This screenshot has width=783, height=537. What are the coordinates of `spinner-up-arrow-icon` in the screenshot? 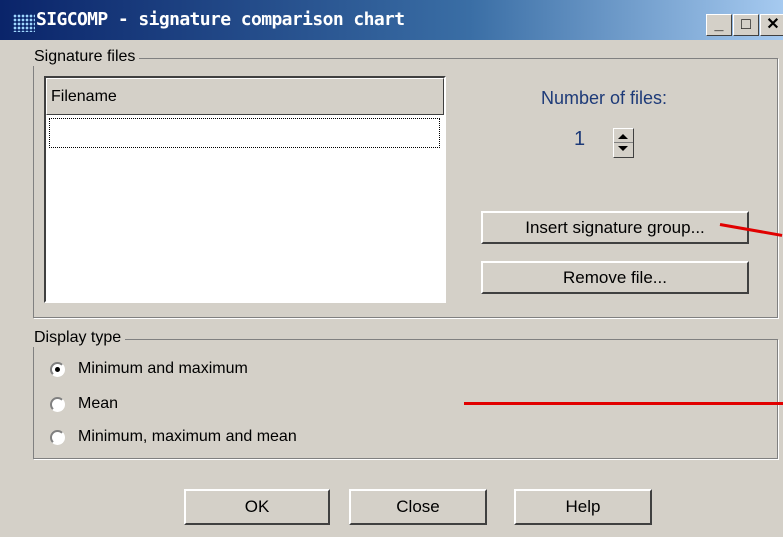 It's located at (623, 136).